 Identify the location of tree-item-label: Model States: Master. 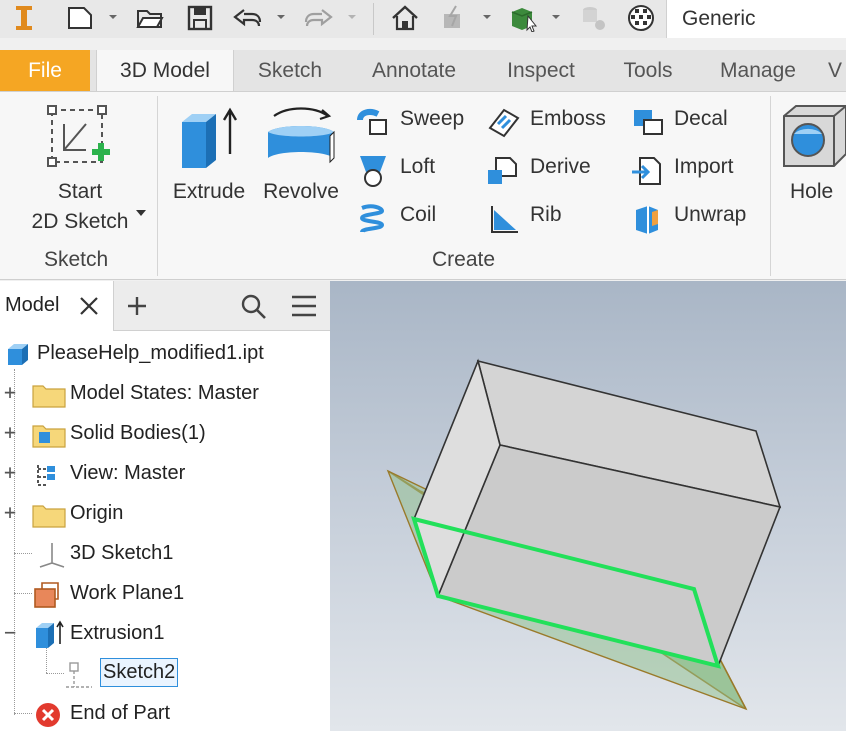
(164, 393).